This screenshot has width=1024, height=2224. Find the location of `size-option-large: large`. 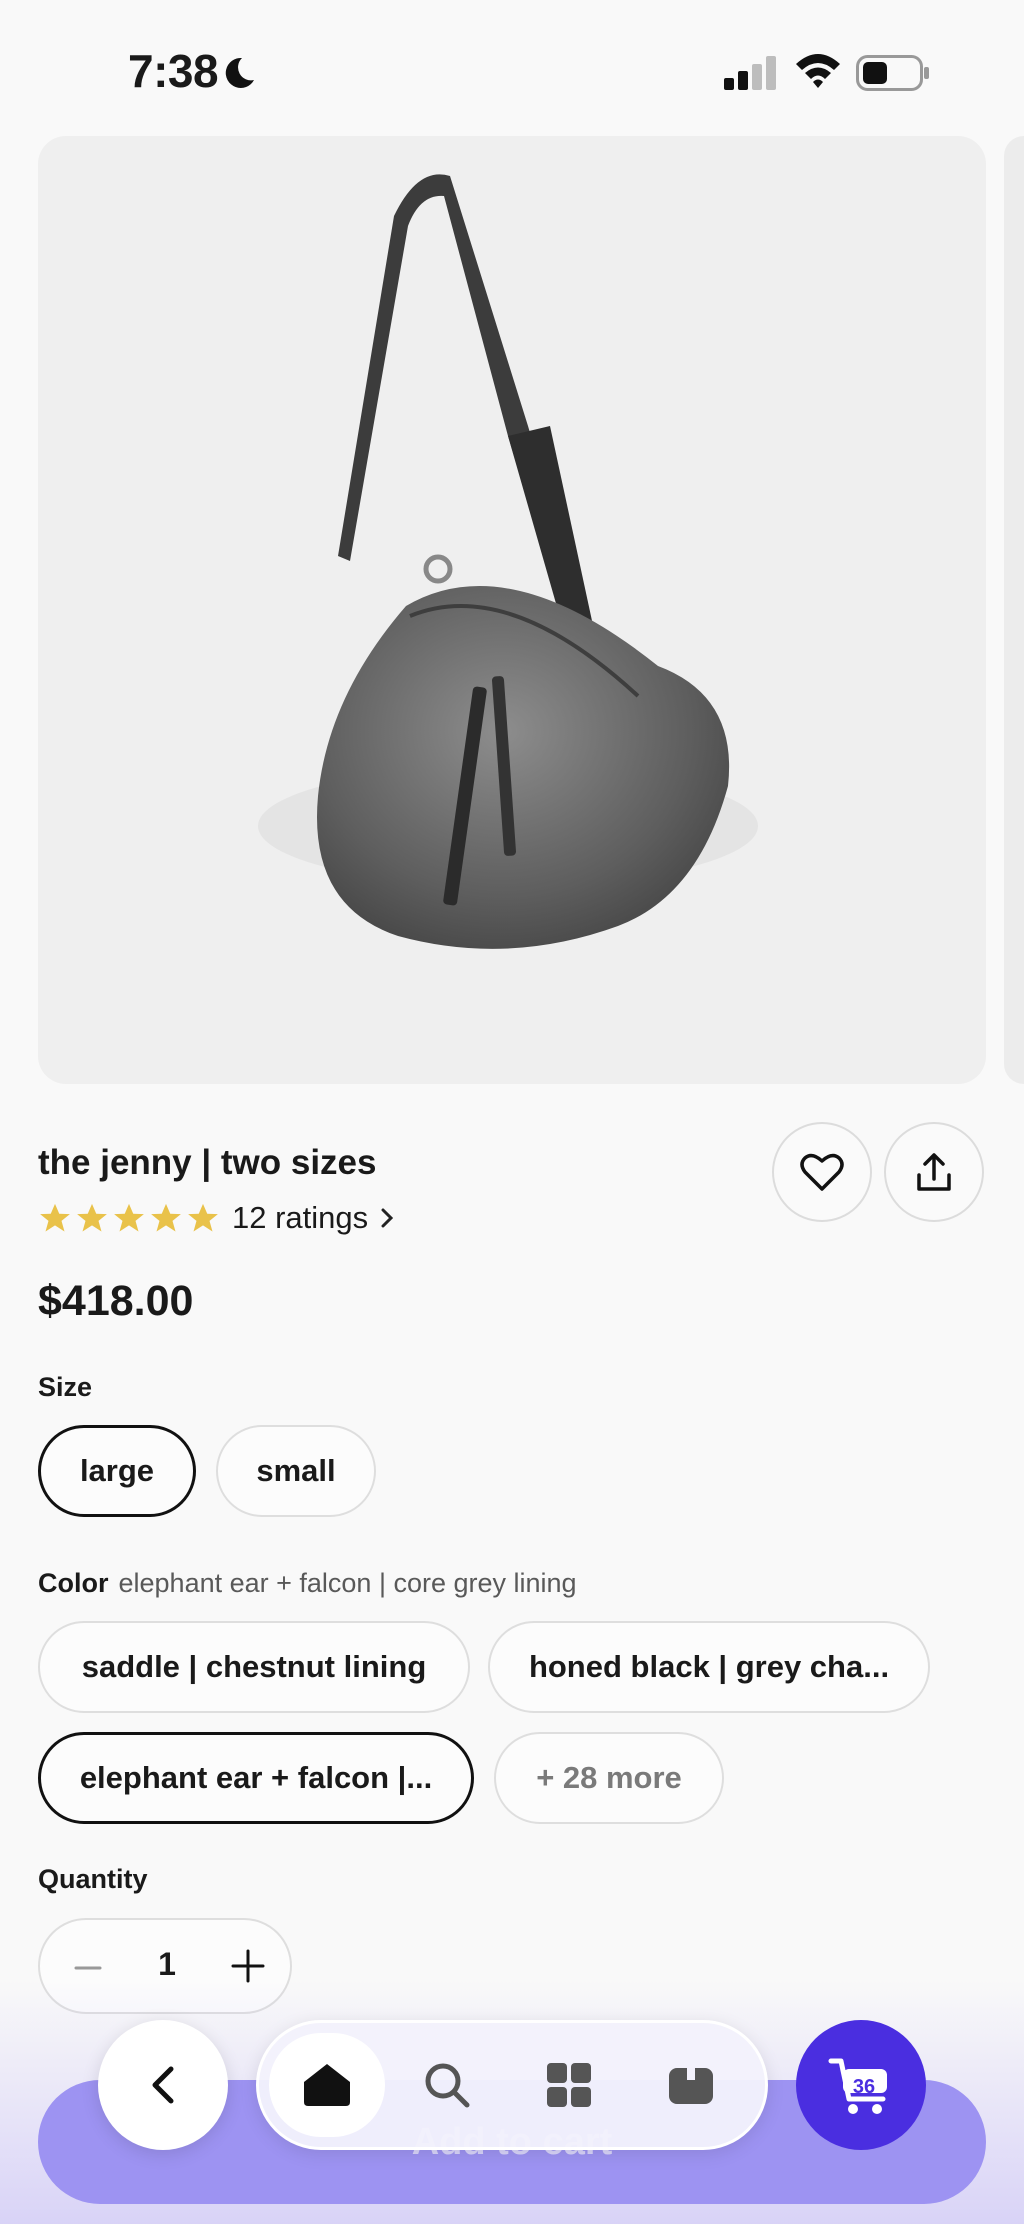

size-option-large: large is located at coordinates (117, 1471).